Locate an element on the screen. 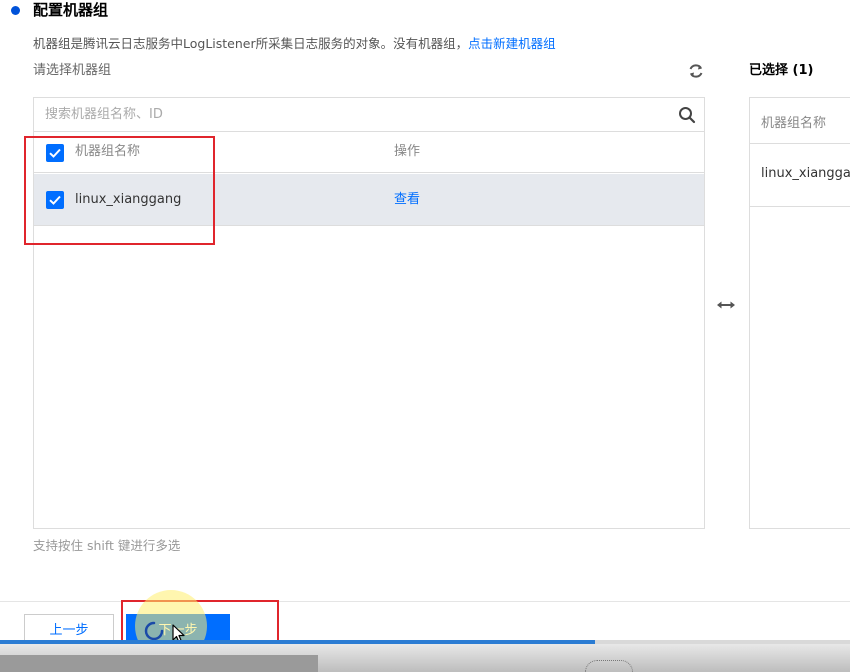 The height and width of the screenshot is (672, 850). selected-column-name: 机器组名称 is located at coordinates (794, 123).